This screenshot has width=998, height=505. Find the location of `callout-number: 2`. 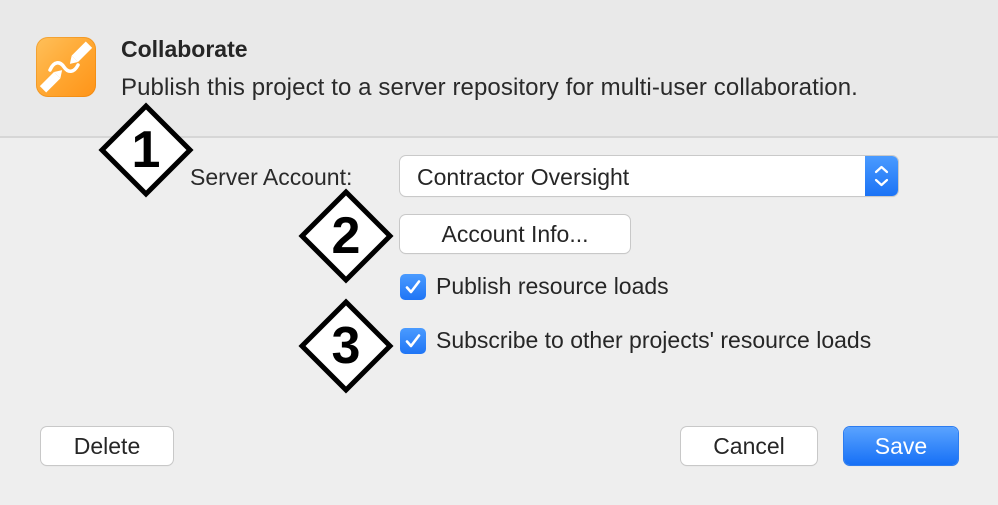

callout-number: 2 is located at coordinates (346, 236).